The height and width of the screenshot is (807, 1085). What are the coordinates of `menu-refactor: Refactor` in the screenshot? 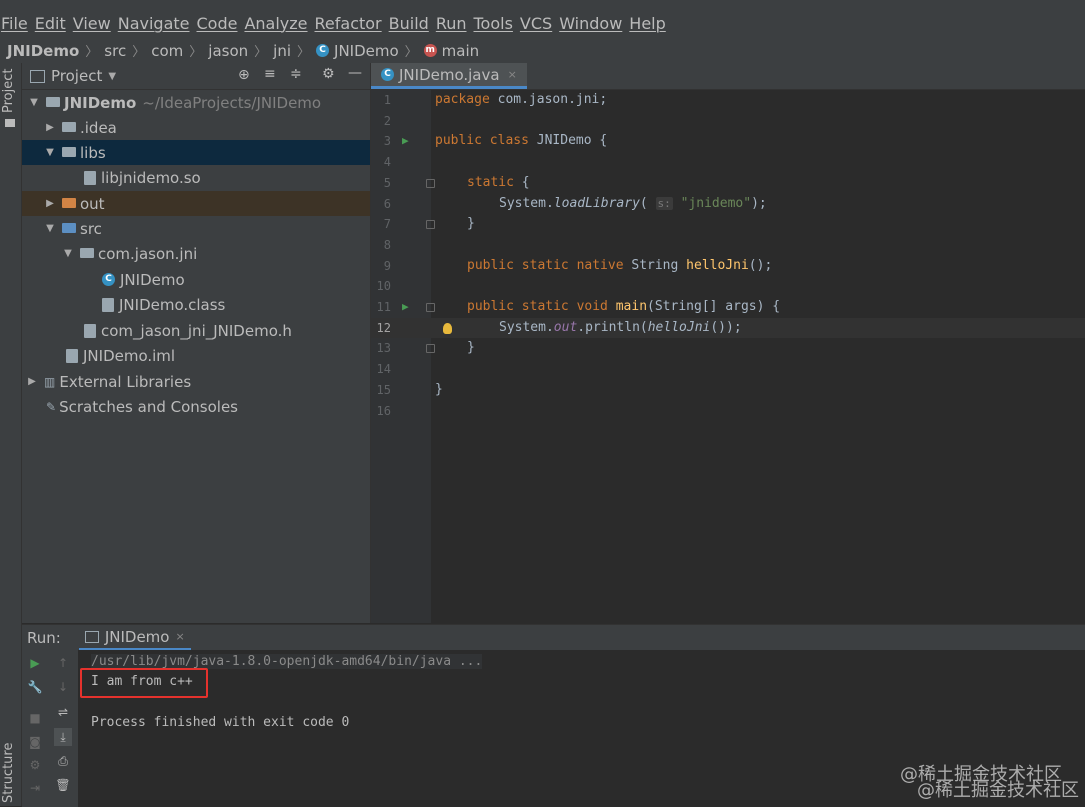 It's located at (351, 23).